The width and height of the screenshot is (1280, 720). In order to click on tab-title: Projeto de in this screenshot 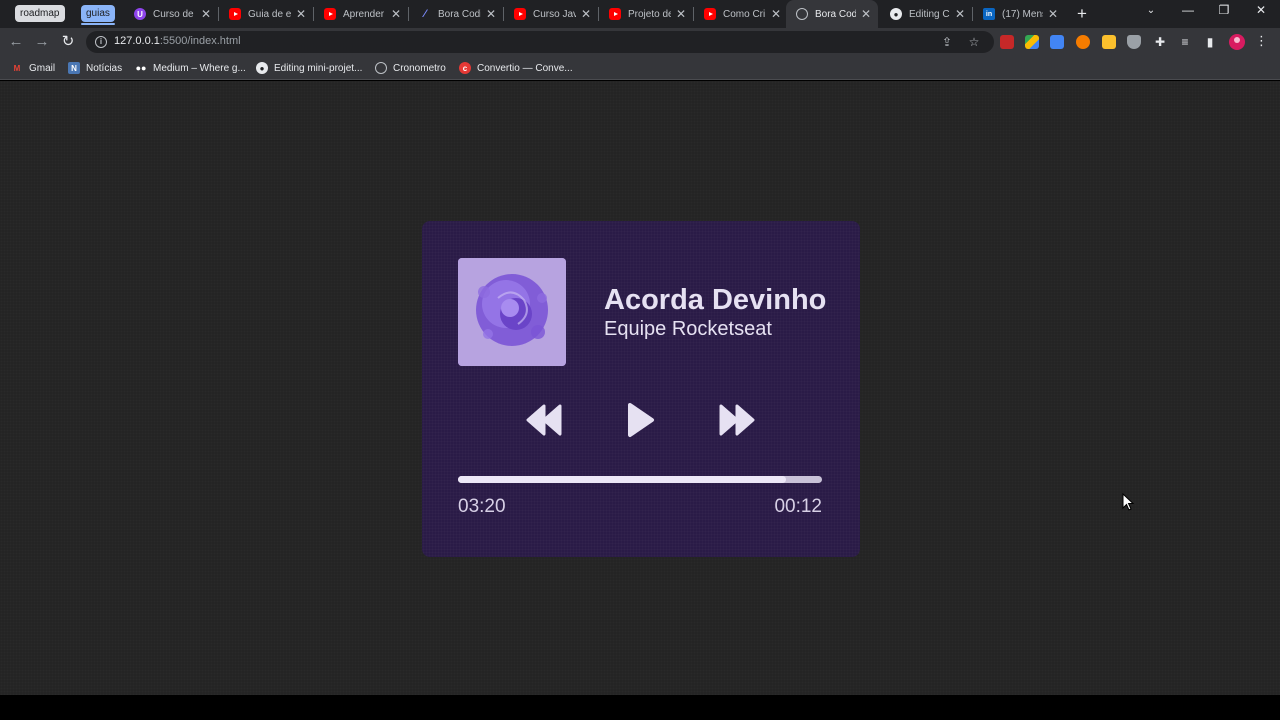, I will do `click(649, 14)`.